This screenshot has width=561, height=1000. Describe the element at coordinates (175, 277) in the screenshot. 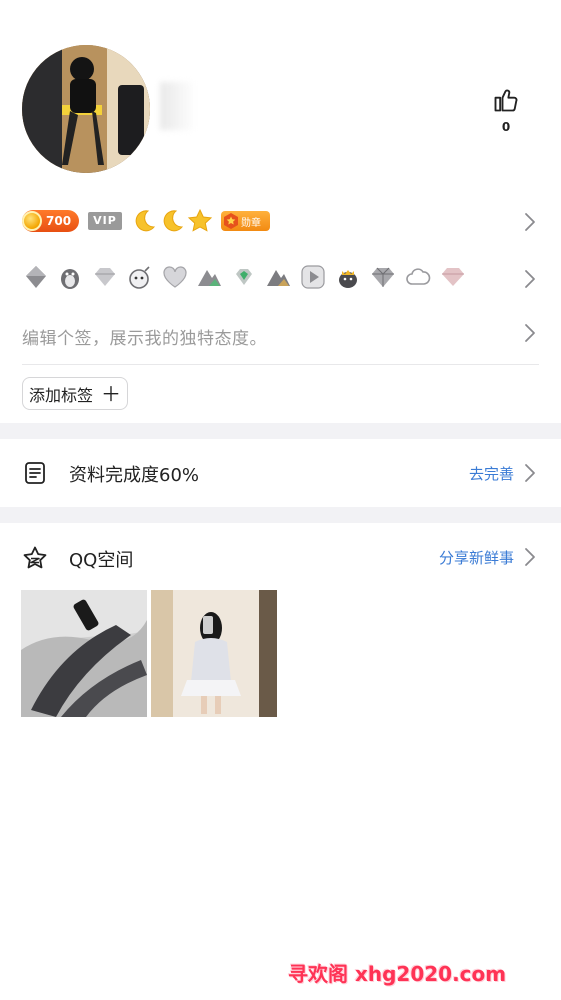

I see `heart-icon` at that location.